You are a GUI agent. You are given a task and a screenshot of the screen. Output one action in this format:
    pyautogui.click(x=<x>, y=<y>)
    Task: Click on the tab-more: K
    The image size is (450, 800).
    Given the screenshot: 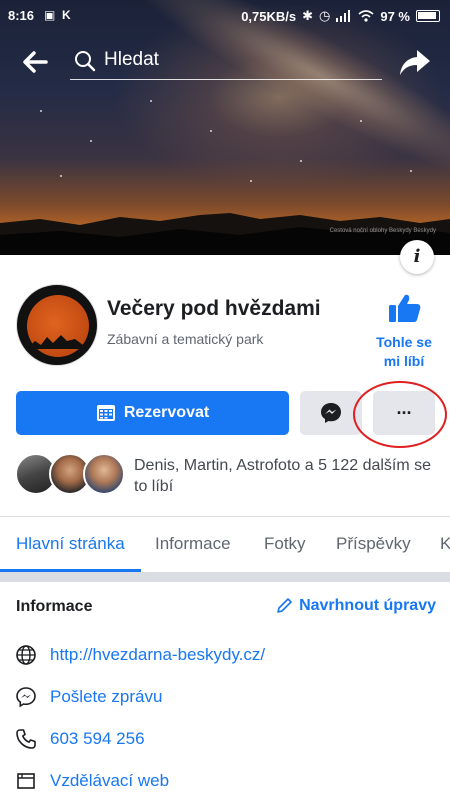 What is the action you would take?
    pyautogui.click(x=445, y=544)
    